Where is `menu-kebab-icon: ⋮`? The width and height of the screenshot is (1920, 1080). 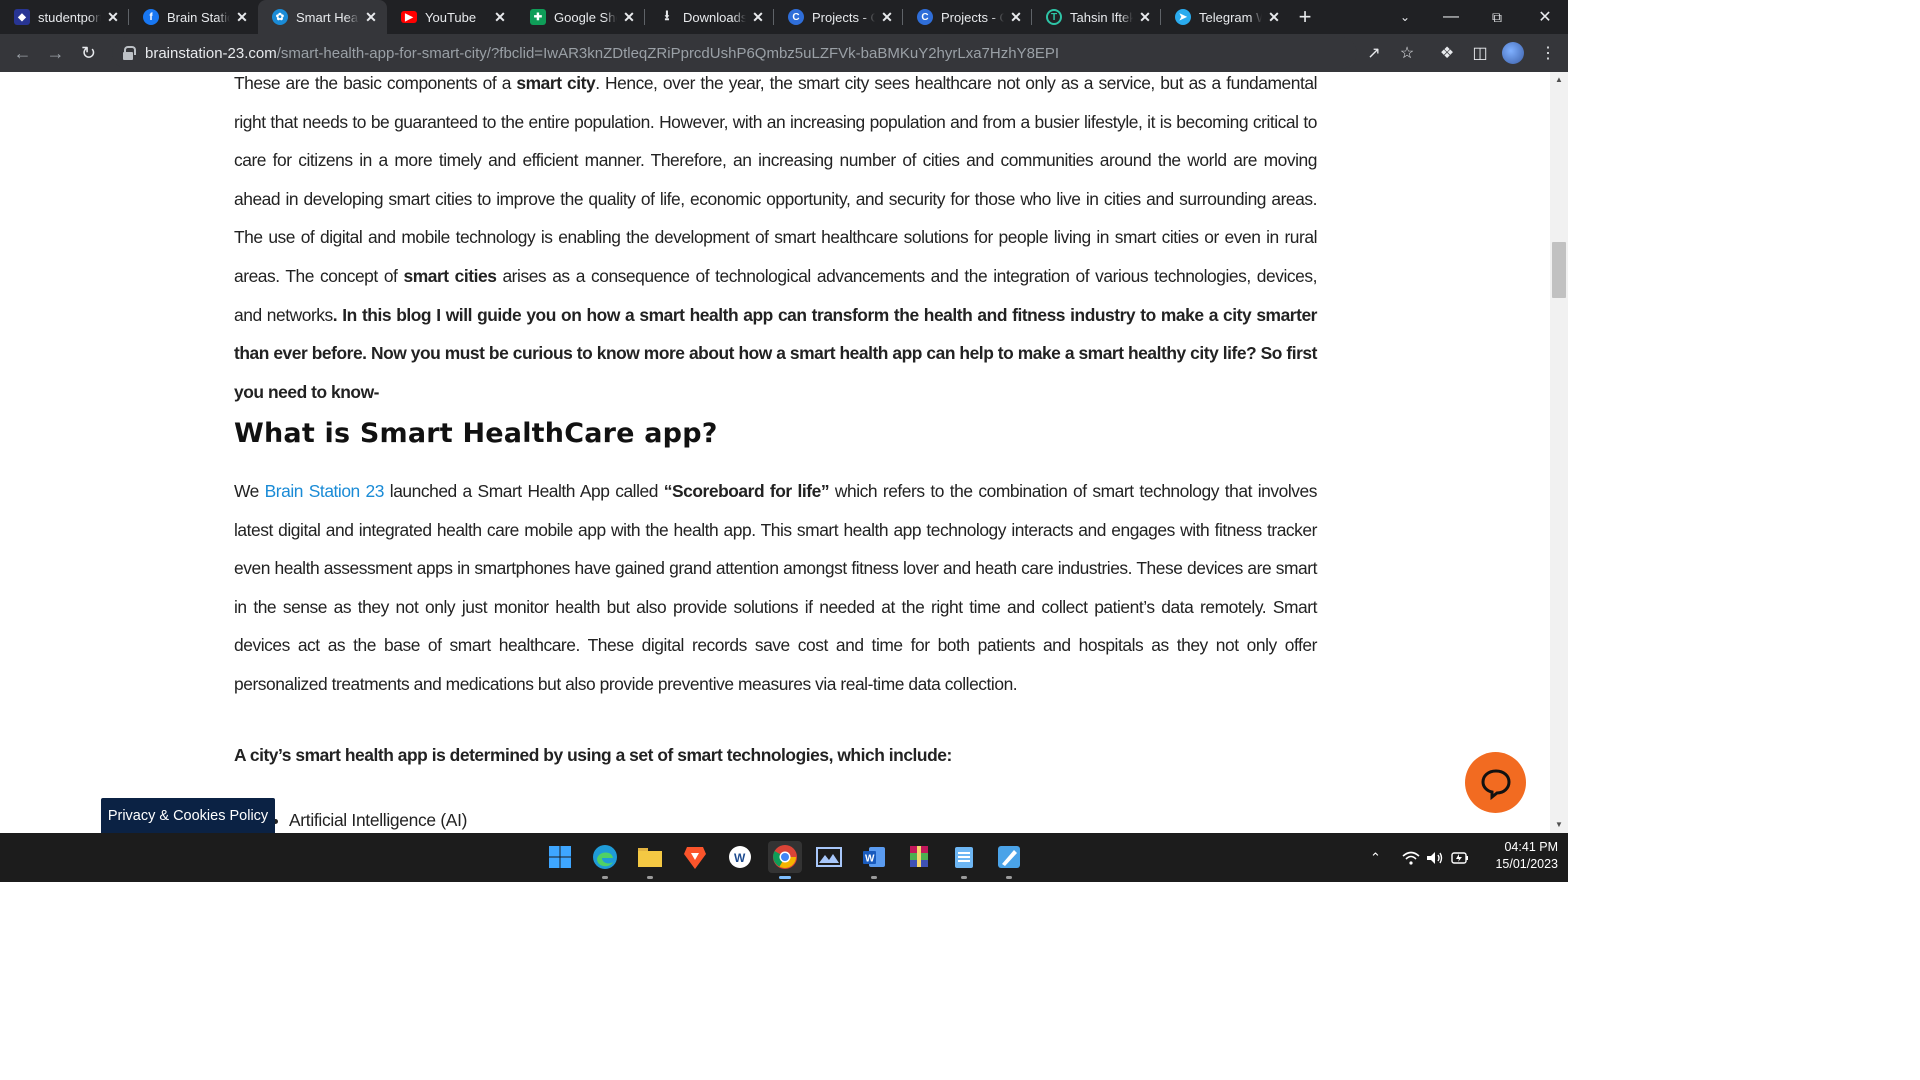 menu-kebab-icon: ⋮ is located at coordinates (1548, 53).